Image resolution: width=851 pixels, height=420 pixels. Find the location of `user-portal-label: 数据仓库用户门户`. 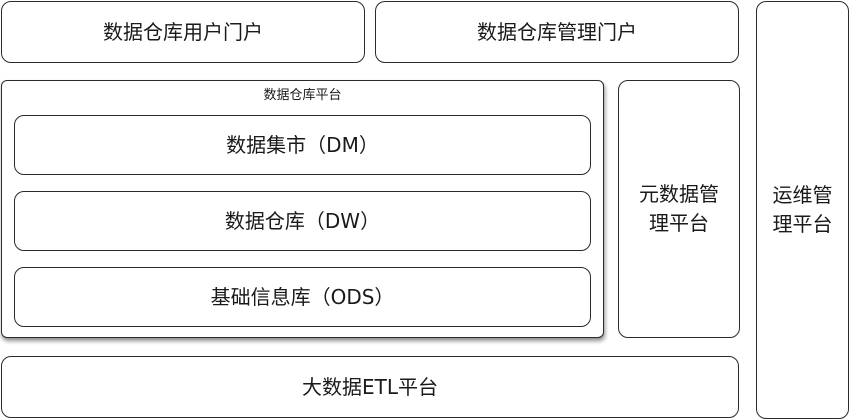

user-portal-label: 数据仓库用户门户 is located at coordinates (183, 31).